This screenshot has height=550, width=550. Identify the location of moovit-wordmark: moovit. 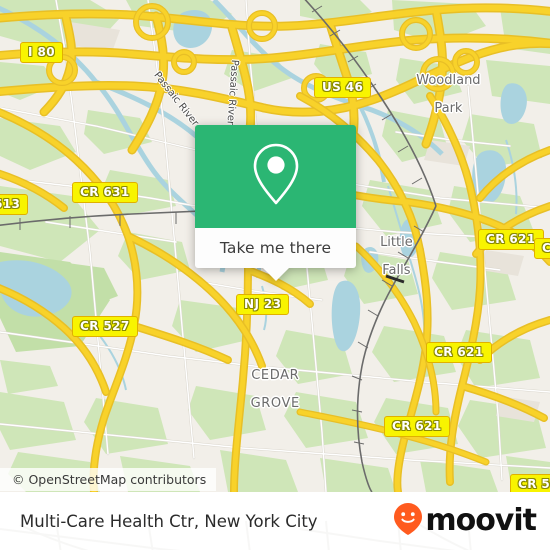
(481, 520).